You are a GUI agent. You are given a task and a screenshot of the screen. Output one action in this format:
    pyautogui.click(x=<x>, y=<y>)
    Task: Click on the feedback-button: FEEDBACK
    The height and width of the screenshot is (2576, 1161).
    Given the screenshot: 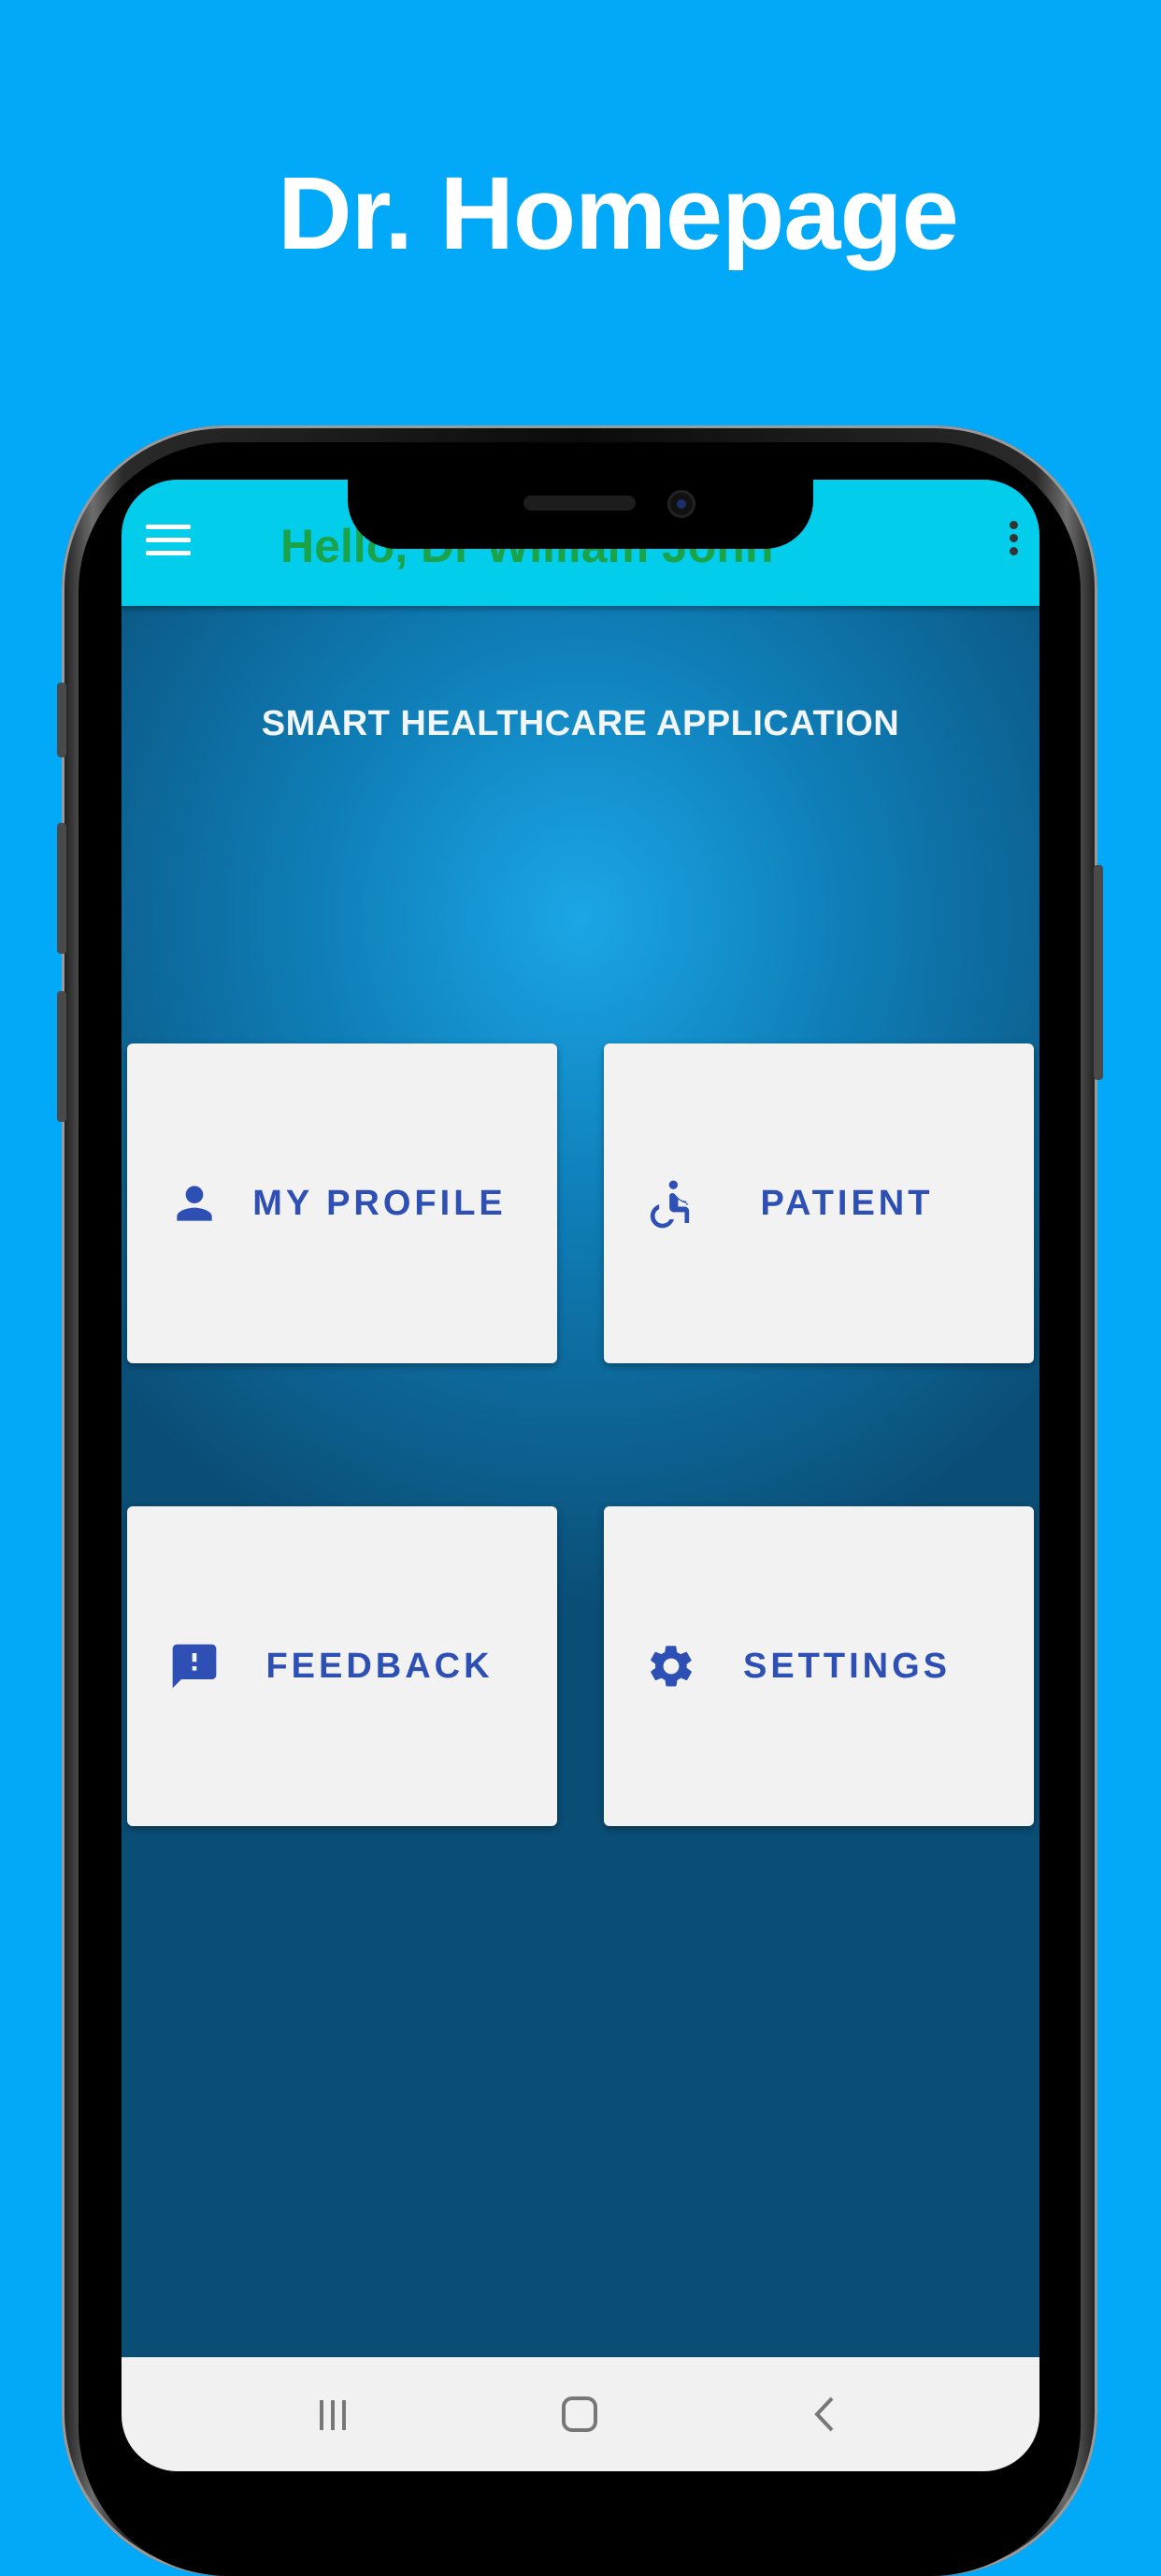 What is the action you would take?
    pyautogui.click(x=342, y=1666)
    